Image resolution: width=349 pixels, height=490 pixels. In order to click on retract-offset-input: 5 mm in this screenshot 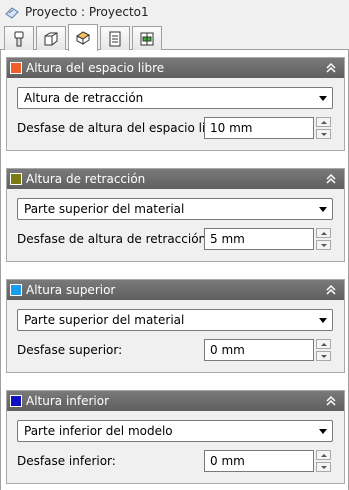, I will do `click(259, 239)`.